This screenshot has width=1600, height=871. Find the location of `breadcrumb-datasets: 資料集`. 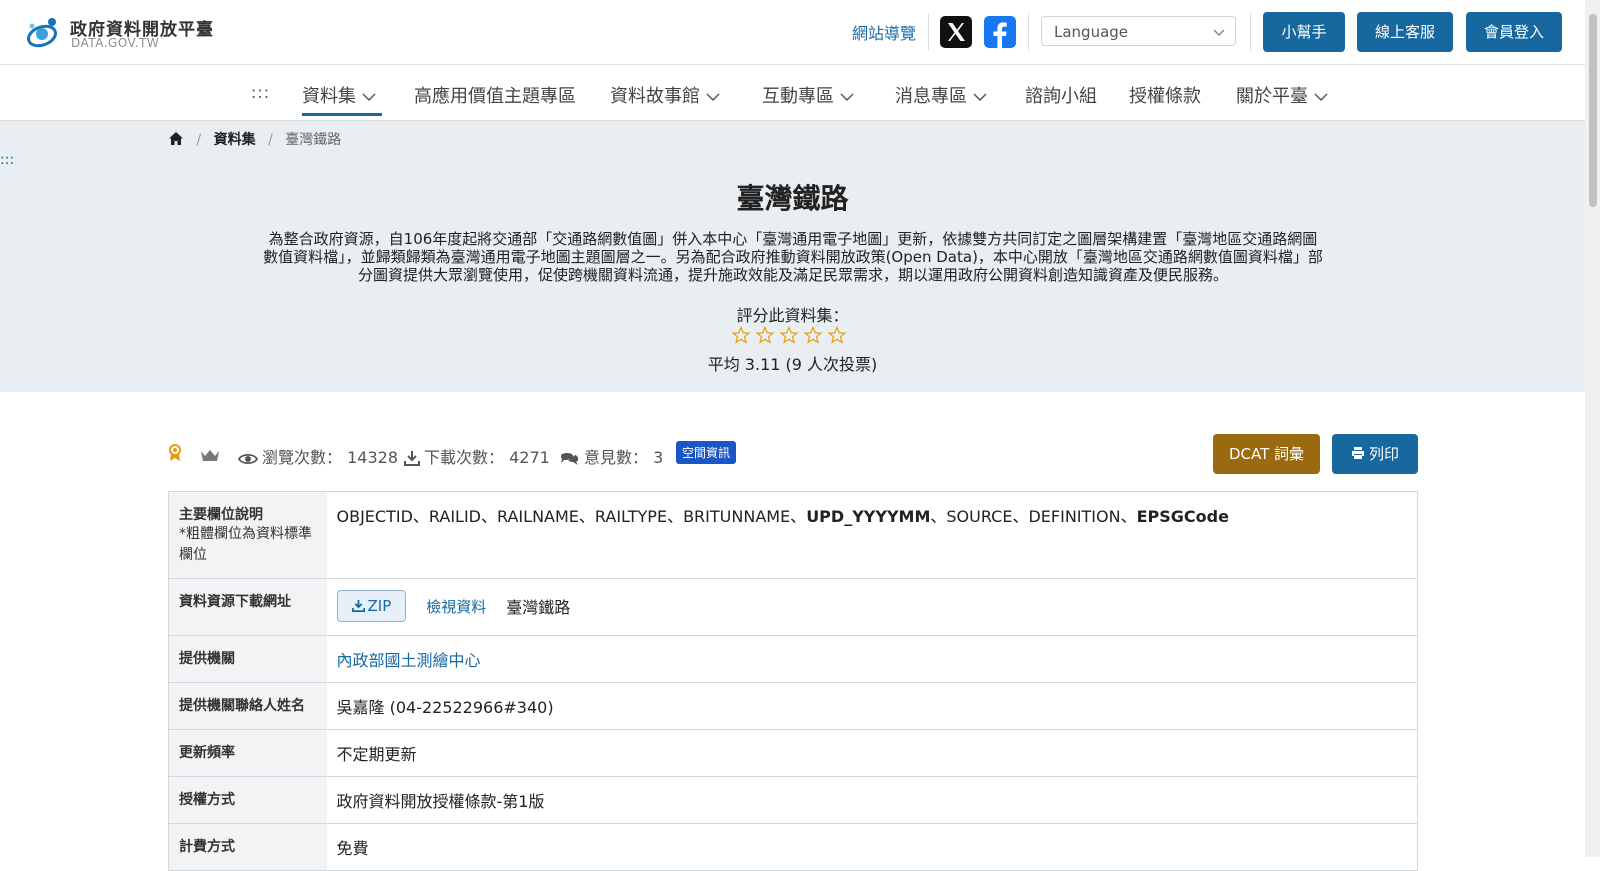

breadcrumb-datasets: 資料集 is located at coordinates (235, 140).